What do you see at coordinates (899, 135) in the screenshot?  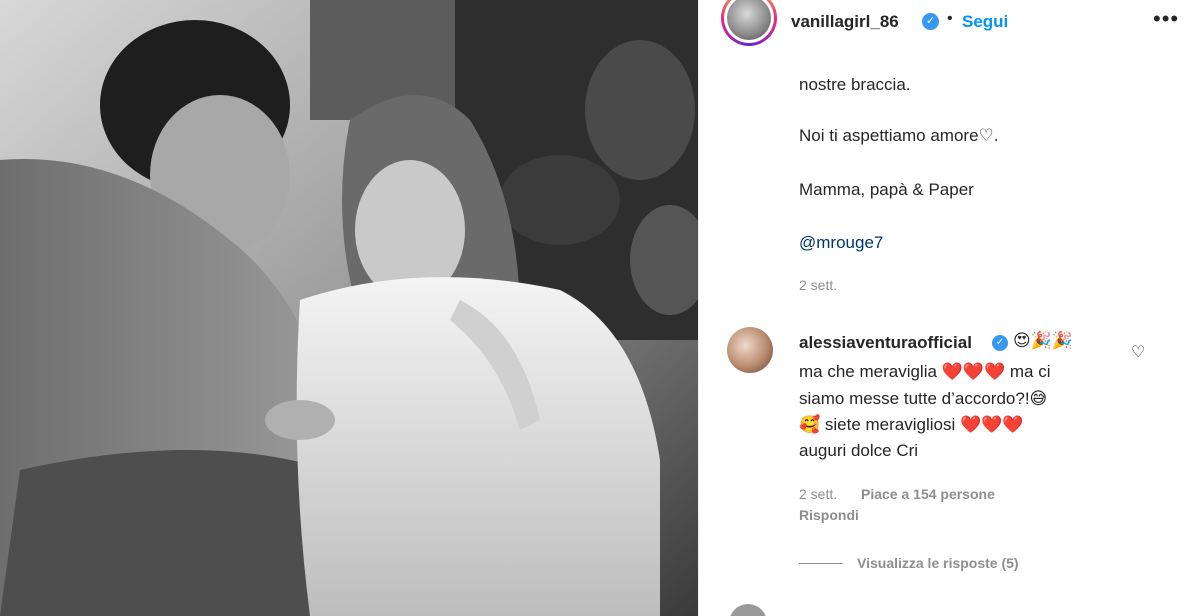 I see `caption-line: Noi ti aspettiamo amore♡.` at bounding box center [899, 135].